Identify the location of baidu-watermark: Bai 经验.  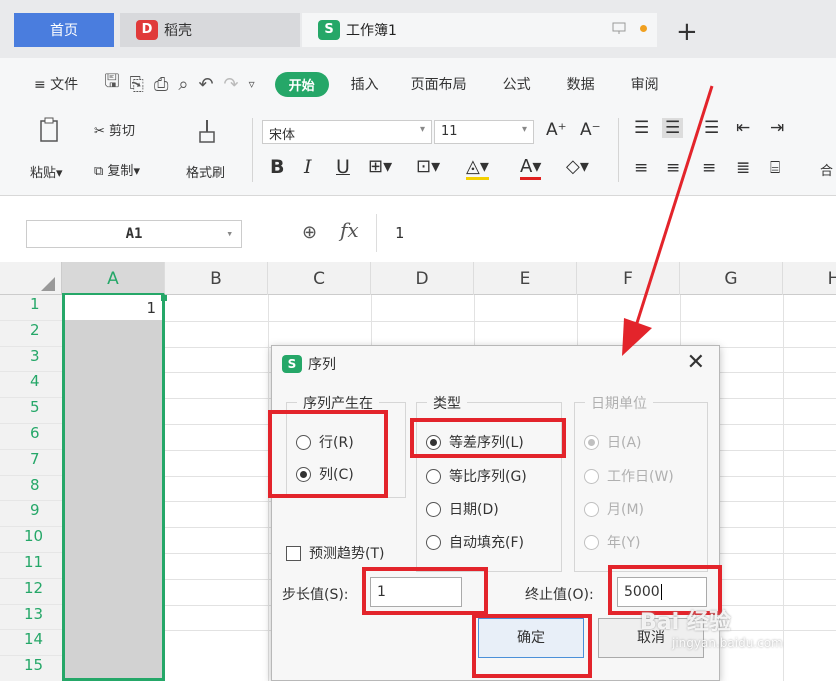
(685, 622).